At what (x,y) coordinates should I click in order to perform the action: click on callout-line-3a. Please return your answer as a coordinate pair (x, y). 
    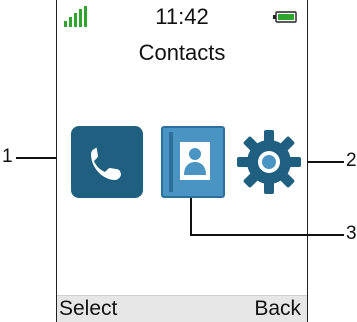
    Looking at the image, I should click on (191, 217).